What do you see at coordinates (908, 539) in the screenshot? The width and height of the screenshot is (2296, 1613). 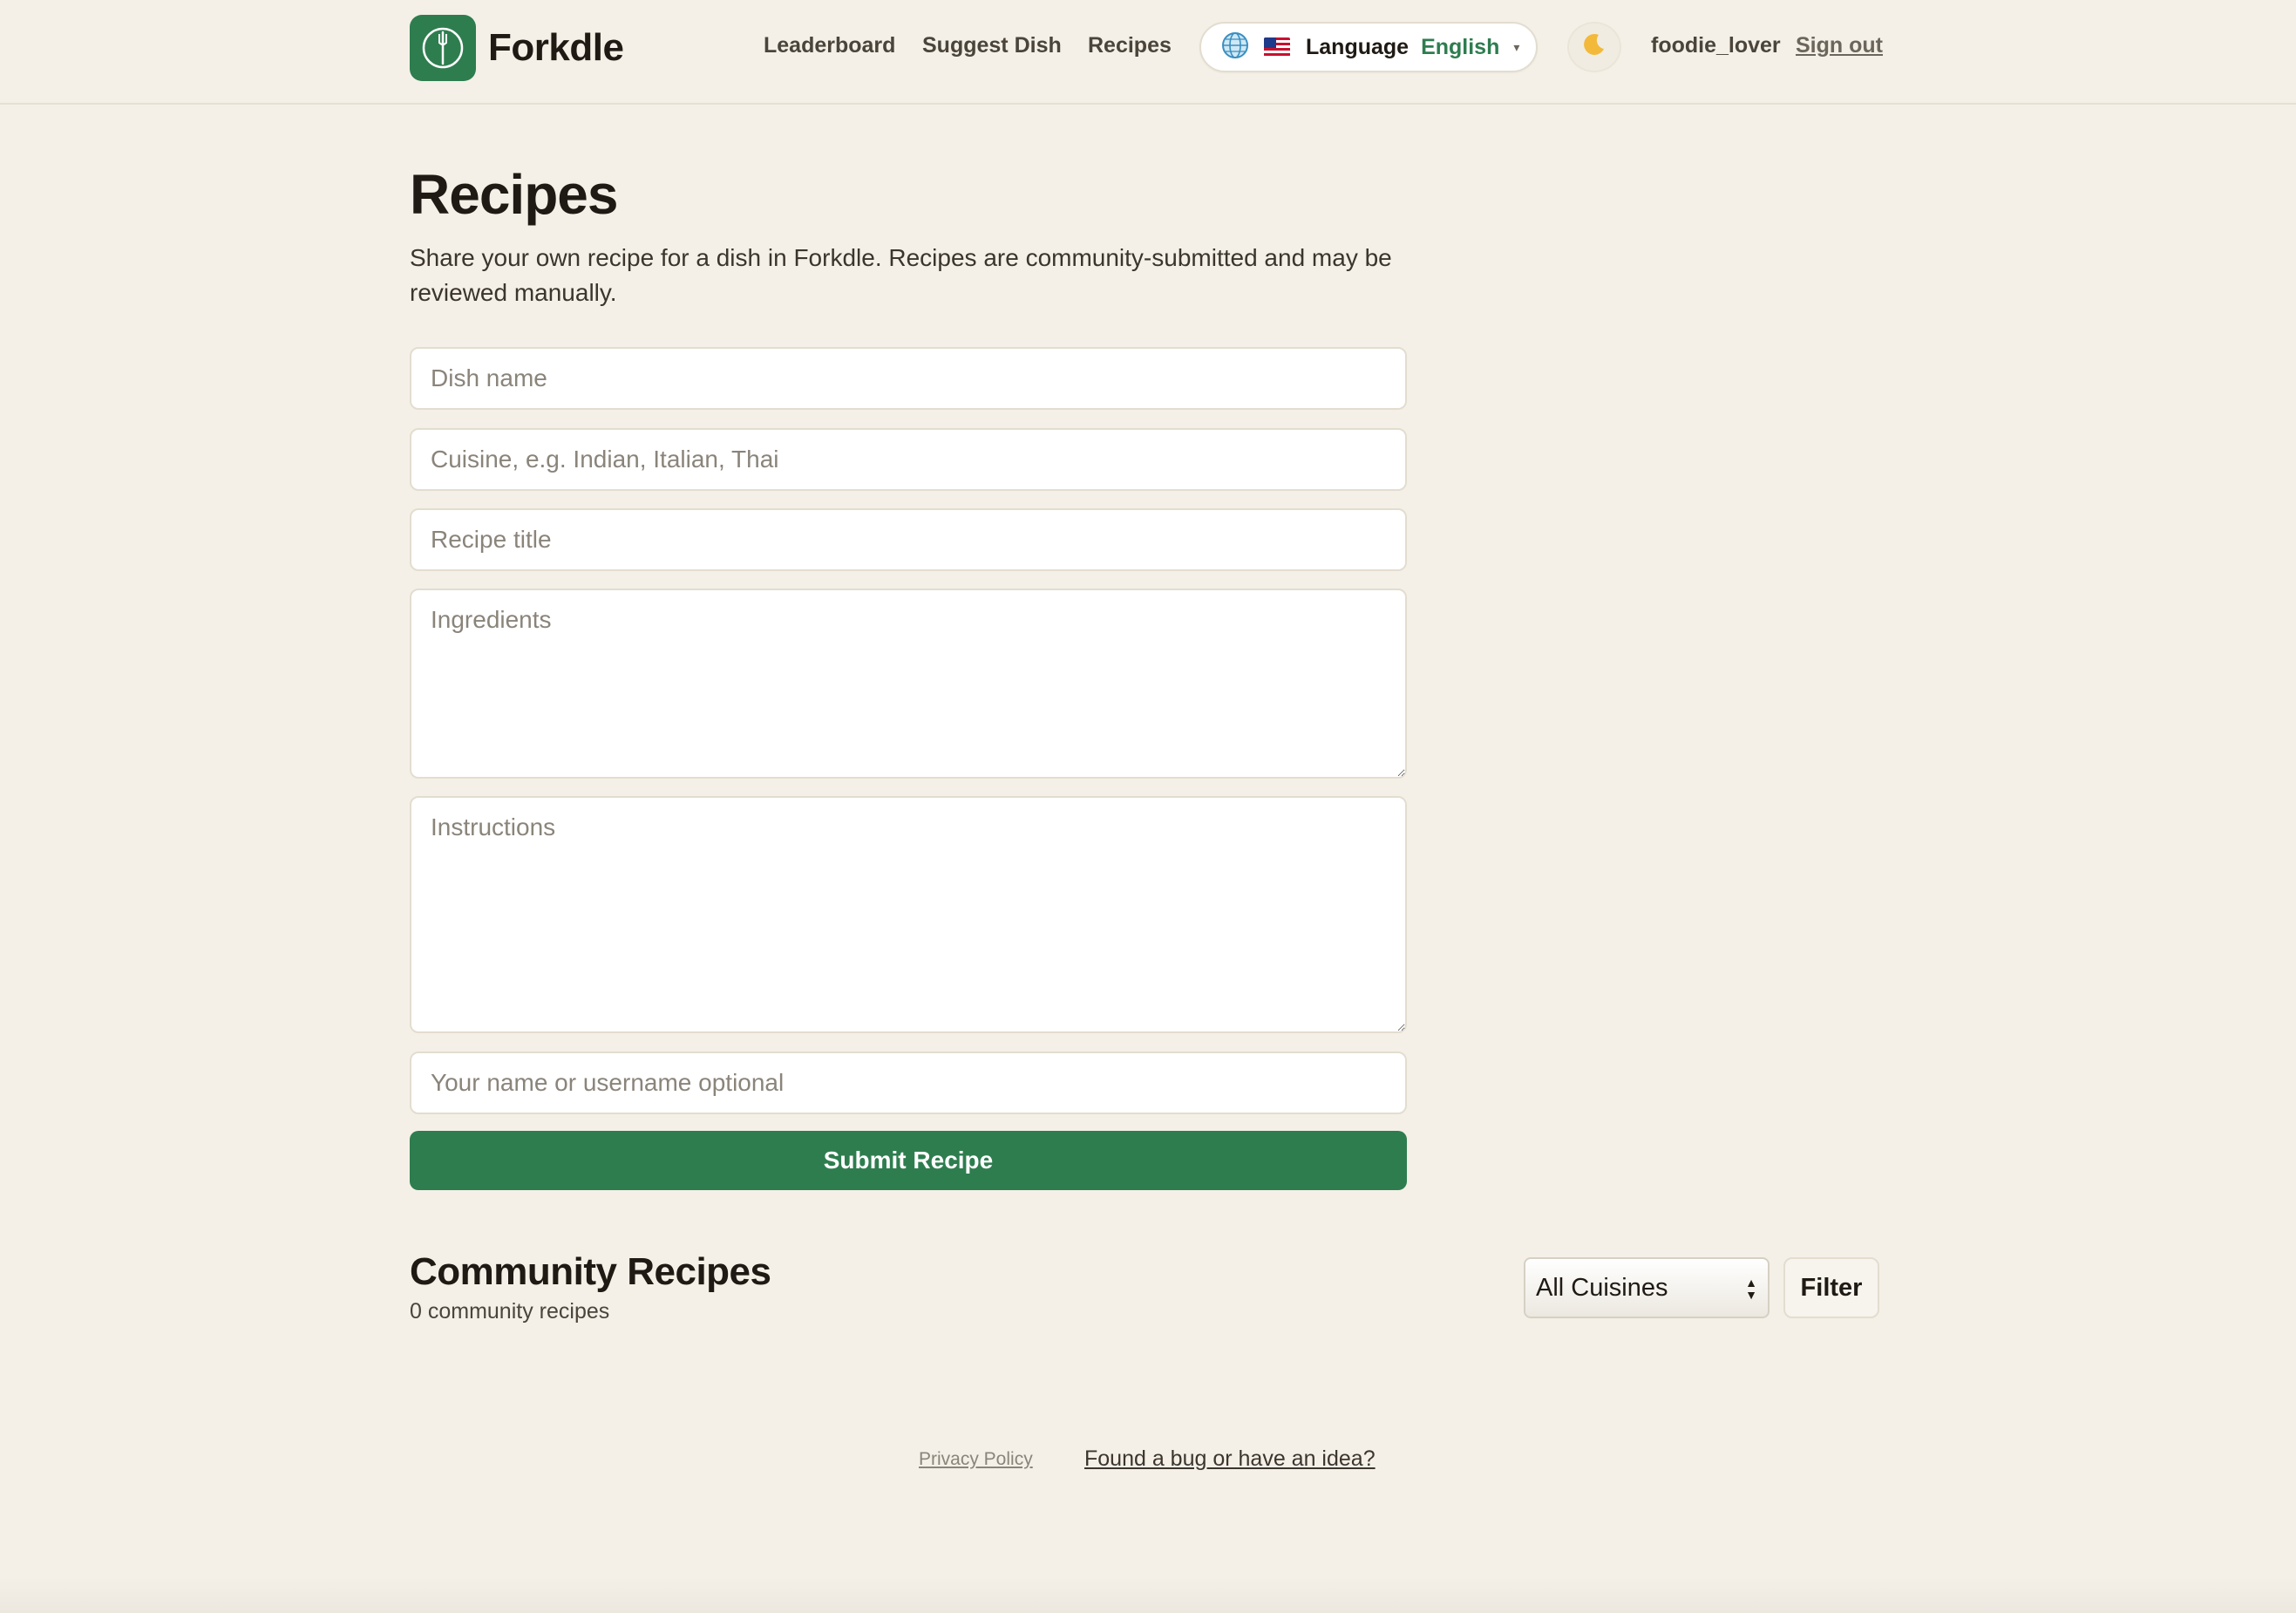 I see `recipe-title-input` at bounding box center [908, 539].